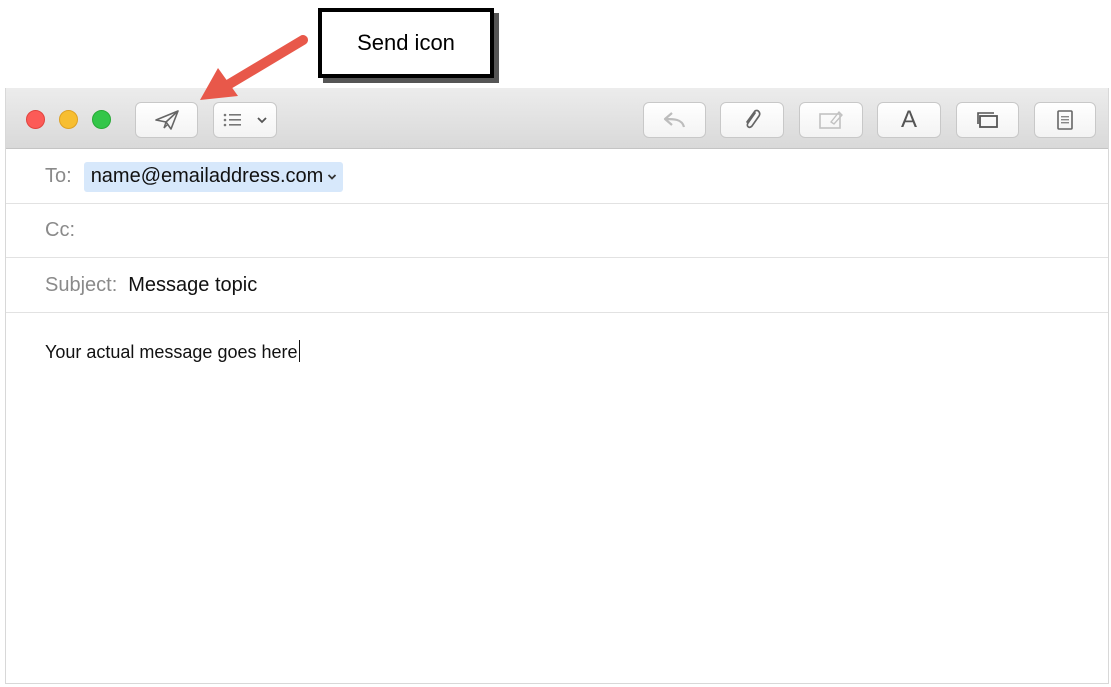  Describe the element at coordinates (192, 285) in the screenshot. I see `subject-input: Message topic` at that location.